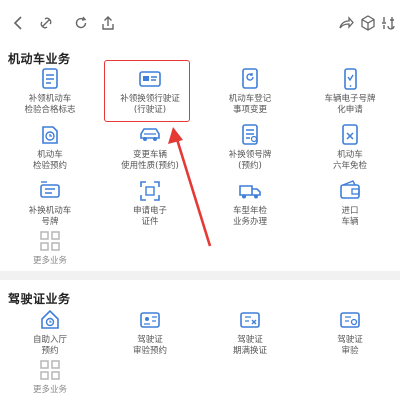 Image resolution: width=400 pixels, height=413 pixels. I want to click on tile-registration-change: 机动车登记 事项变更, so click(250, 94).